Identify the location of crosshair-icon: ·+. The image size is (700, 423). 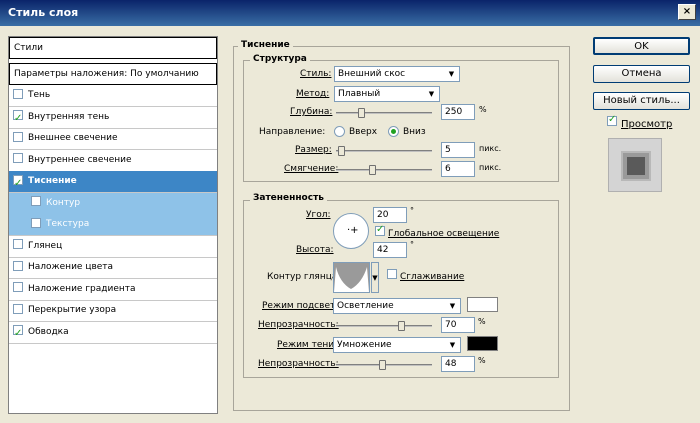
(353, 230).